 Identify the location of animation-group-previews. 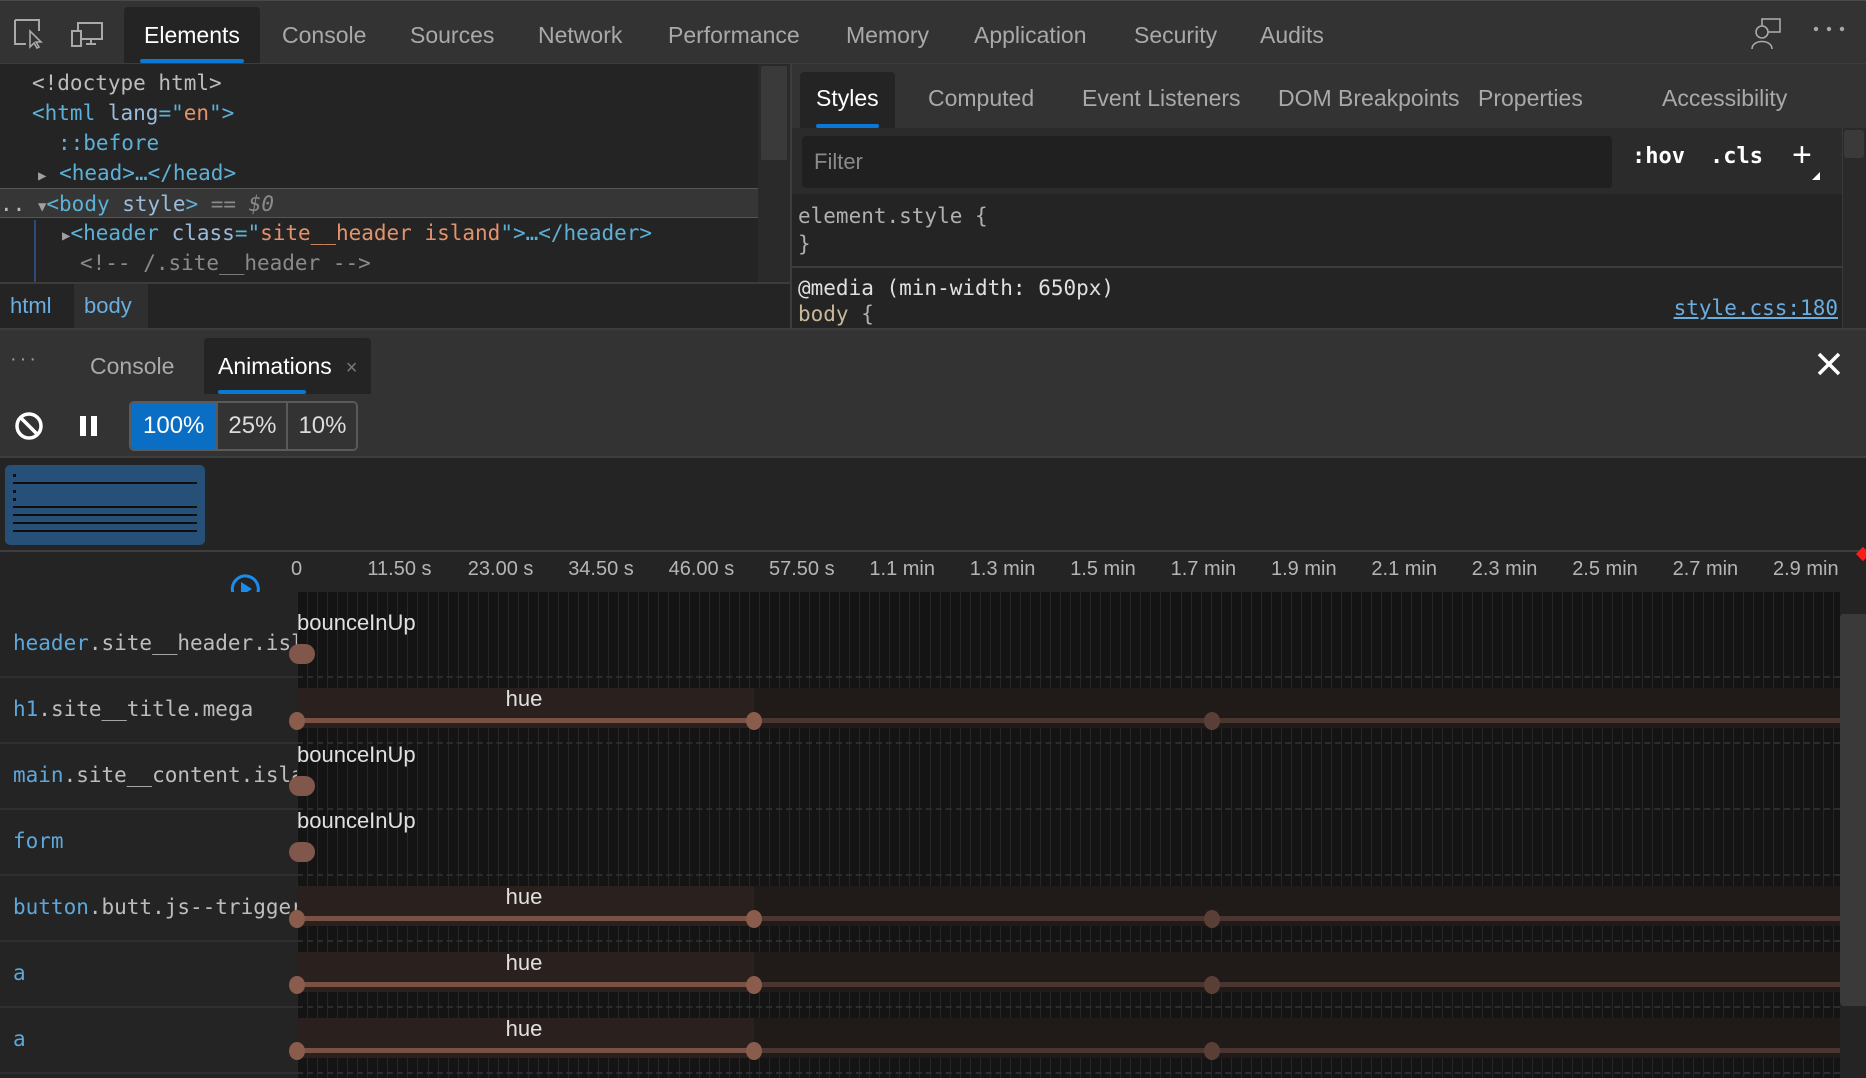
(933, 505).